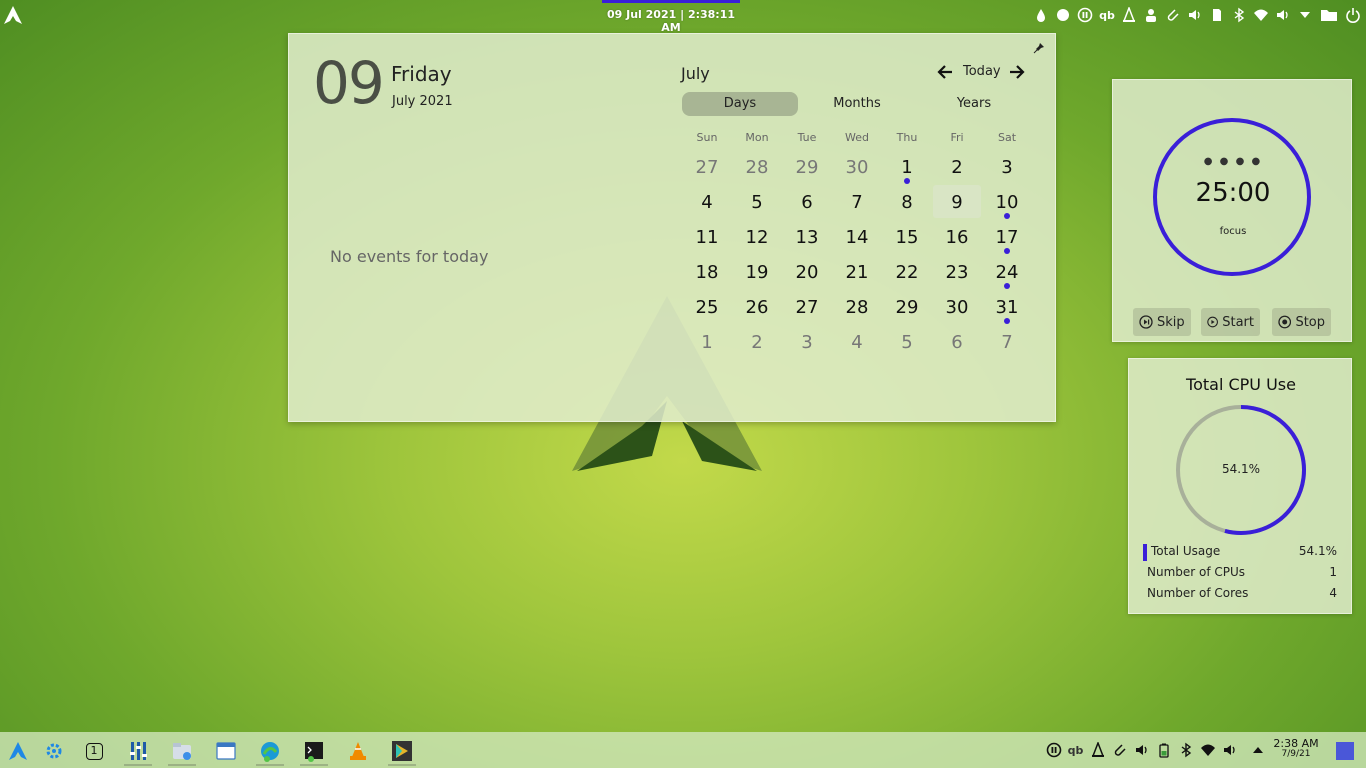 Image resolution: width=1366 pixels, height=768 pixels. Describe the element at coordinates (1151, 15) in the screenshot. I see `user-icon` at that location.